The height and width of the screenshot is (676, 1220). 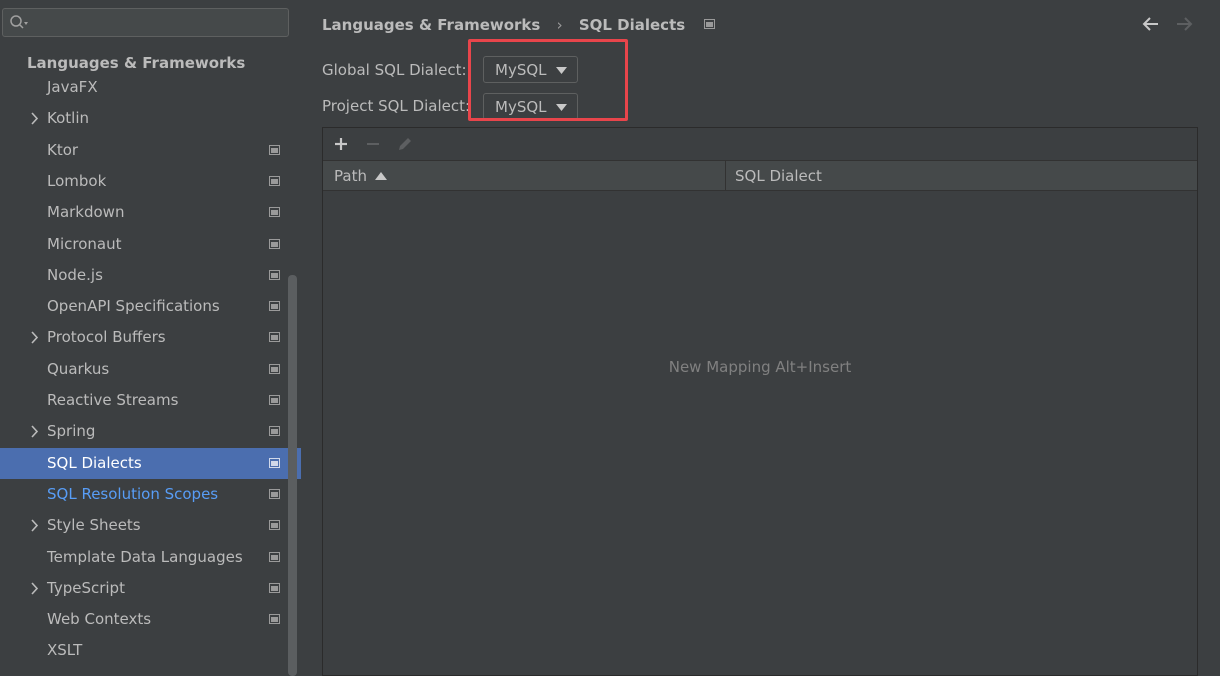 I want to click on sidebar-item-openapi-specifications: OpenAPI Specifications, so click(x=150, y=306).